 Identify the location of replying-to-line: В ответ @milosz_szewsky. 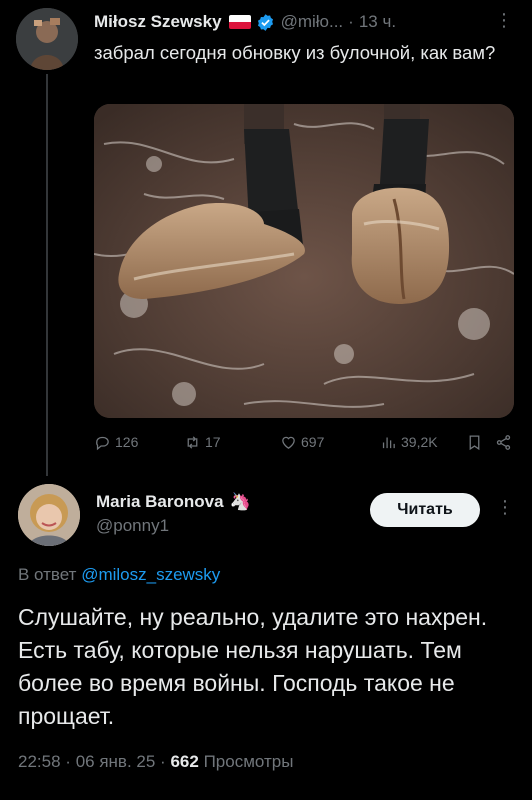
(119, 575).